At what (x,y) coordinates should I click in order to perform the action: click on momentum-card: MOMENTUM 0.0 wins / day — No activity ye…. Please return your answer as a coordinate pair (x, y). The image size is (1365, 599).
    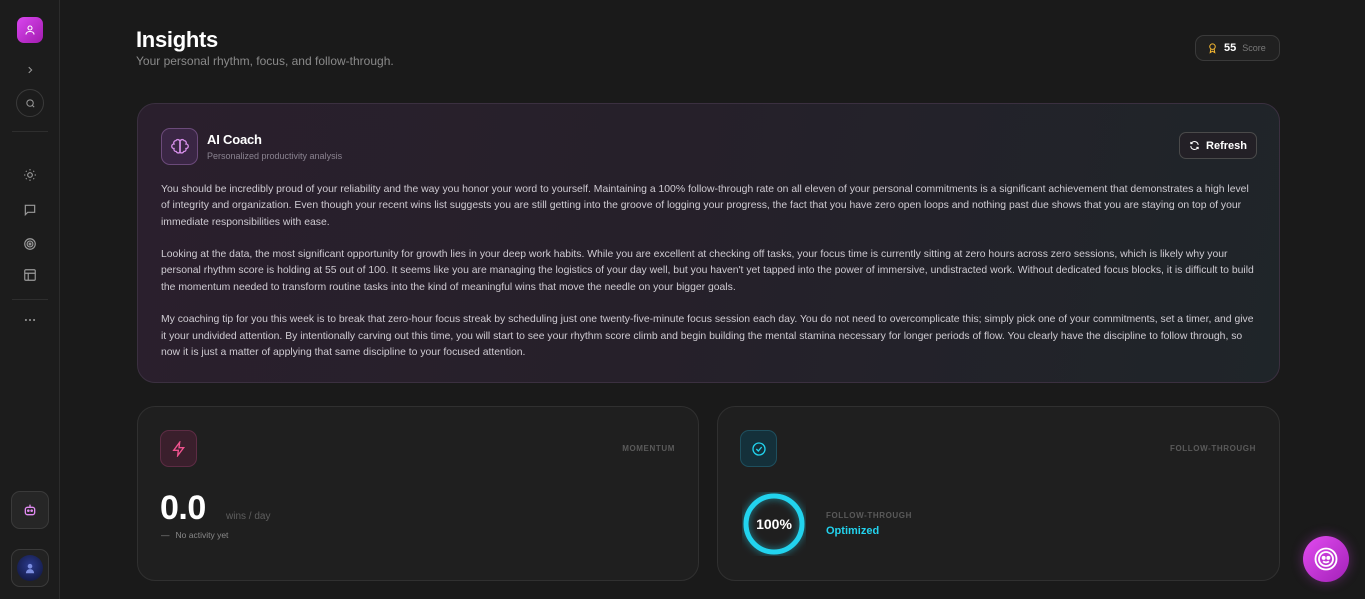
    Looking at the image, I should click on (418, 493).